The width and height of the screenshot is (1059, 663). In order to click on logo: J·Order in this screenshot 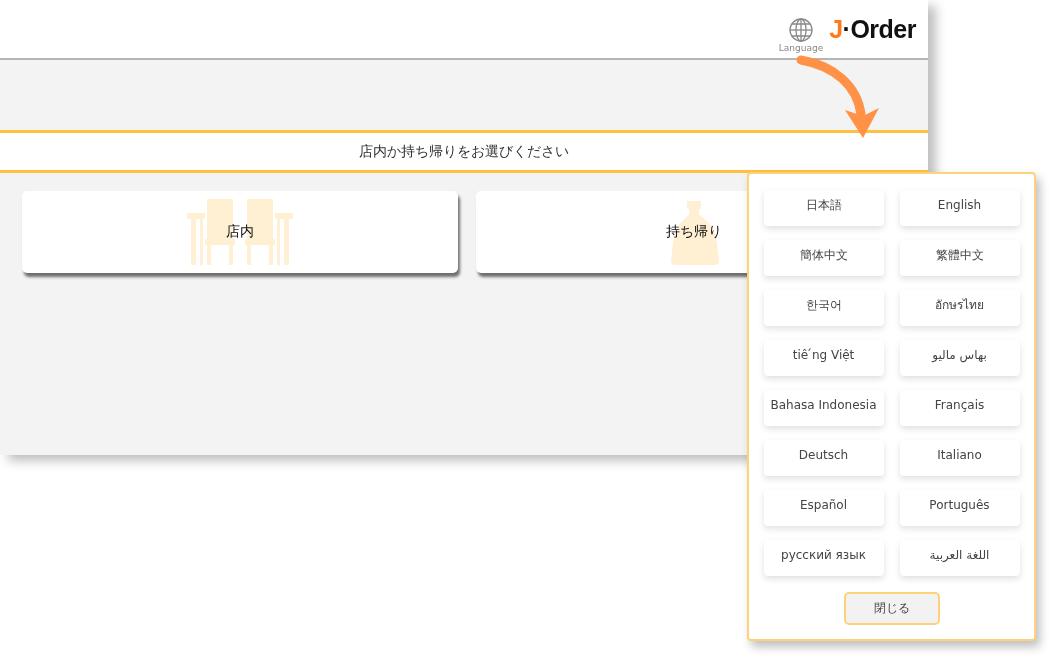, I will do `click(872, 29)`.